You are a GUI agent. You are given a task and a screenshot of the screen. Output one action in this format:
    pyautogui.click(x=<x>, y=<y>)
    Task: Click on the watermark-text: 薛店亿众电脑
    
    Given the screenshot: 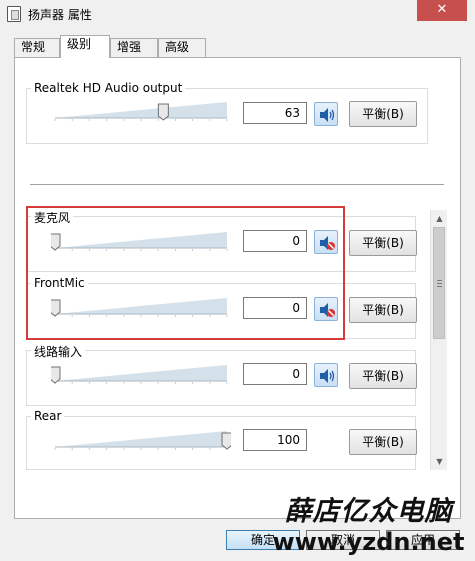 What is the action you would take?
    pyautogui.click(x=368, y=511)
    